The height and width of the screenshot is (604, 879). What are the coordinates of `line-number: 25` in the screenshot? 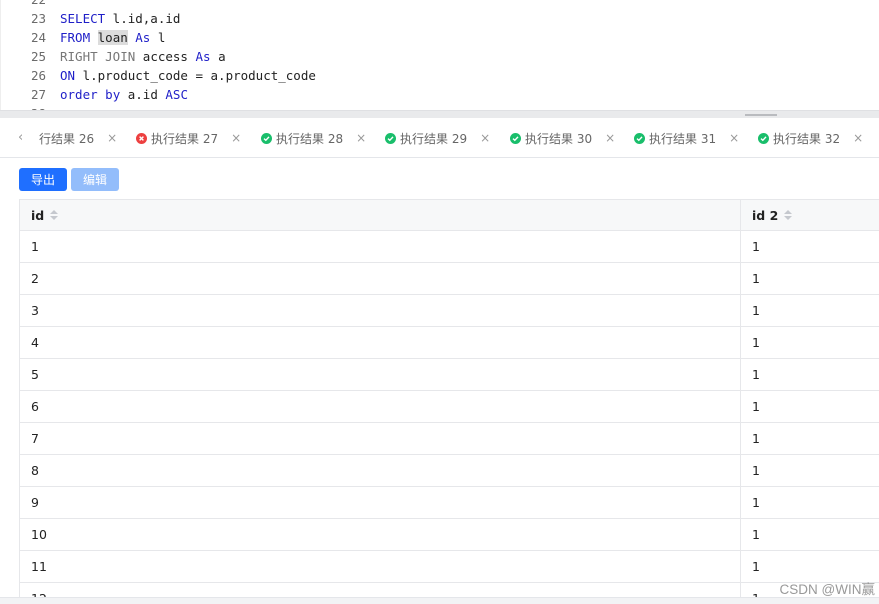 It's located at (38, 56).